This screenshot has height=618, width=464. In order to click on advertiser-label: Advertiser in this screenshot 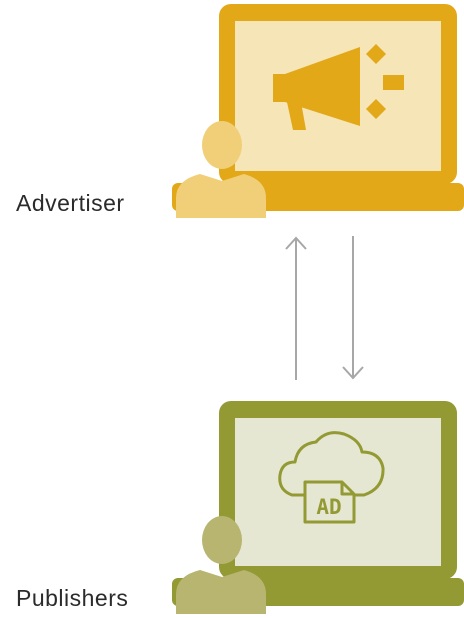, I will do `click(70, 203)`.